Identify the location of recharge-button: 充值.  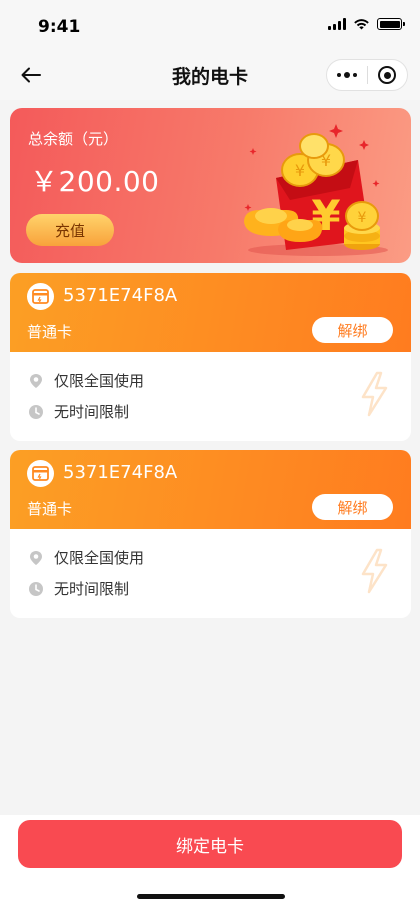
(70, 230).